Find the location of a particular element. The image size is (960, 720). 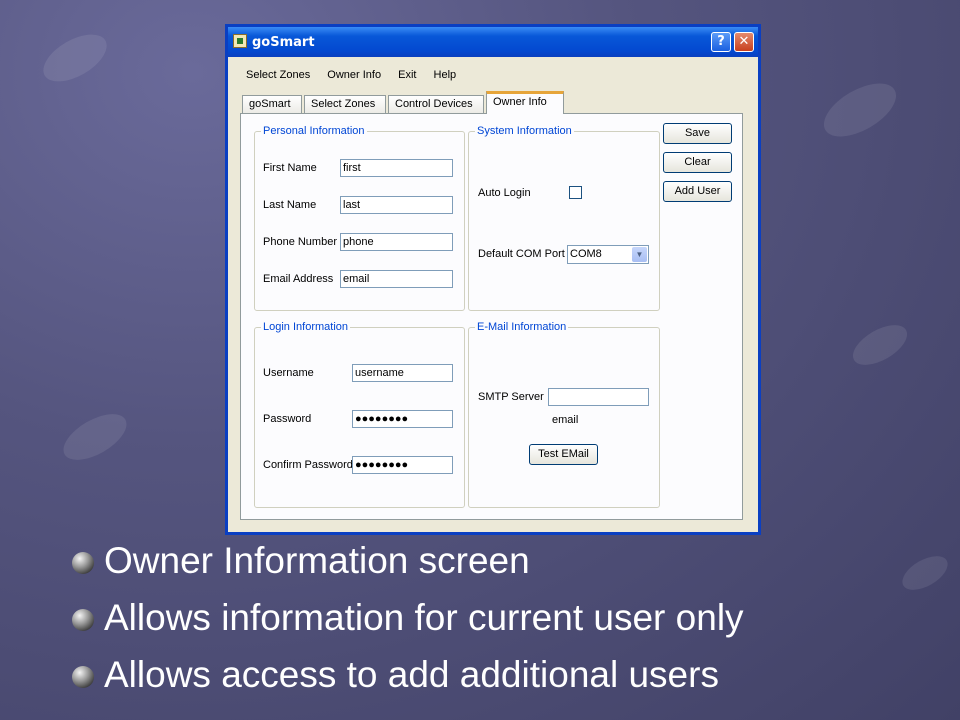

clear-button: Clear is located at coordinates (697, 162).